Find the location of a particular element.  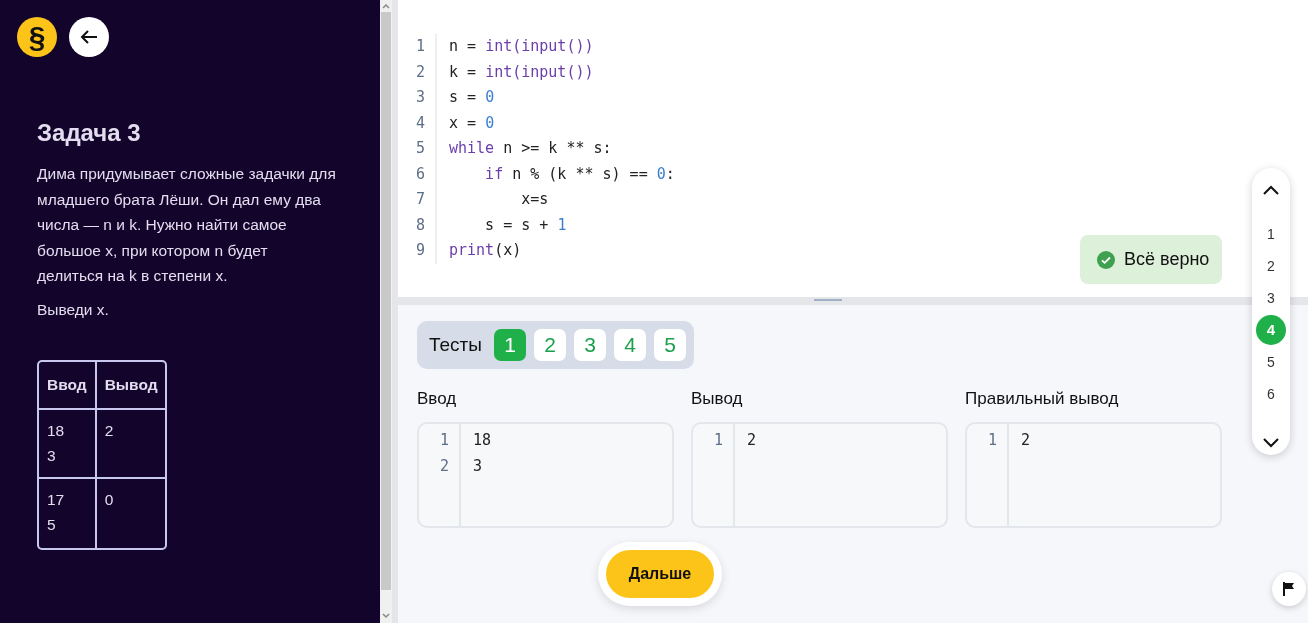

code-line: print(x) is located at coordinates (485, 250).